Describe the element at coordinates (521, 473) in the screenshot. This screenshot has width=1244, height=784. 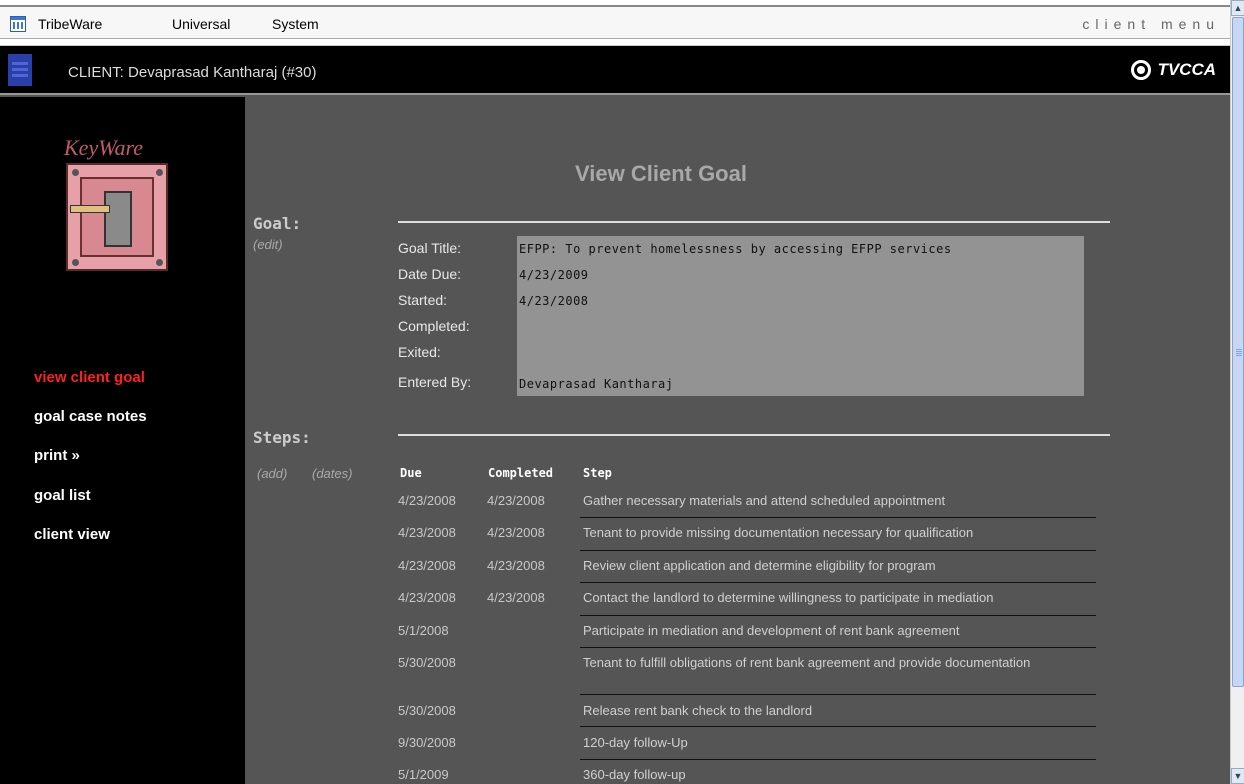
I see `steps-header-completed: Completed` at that location.